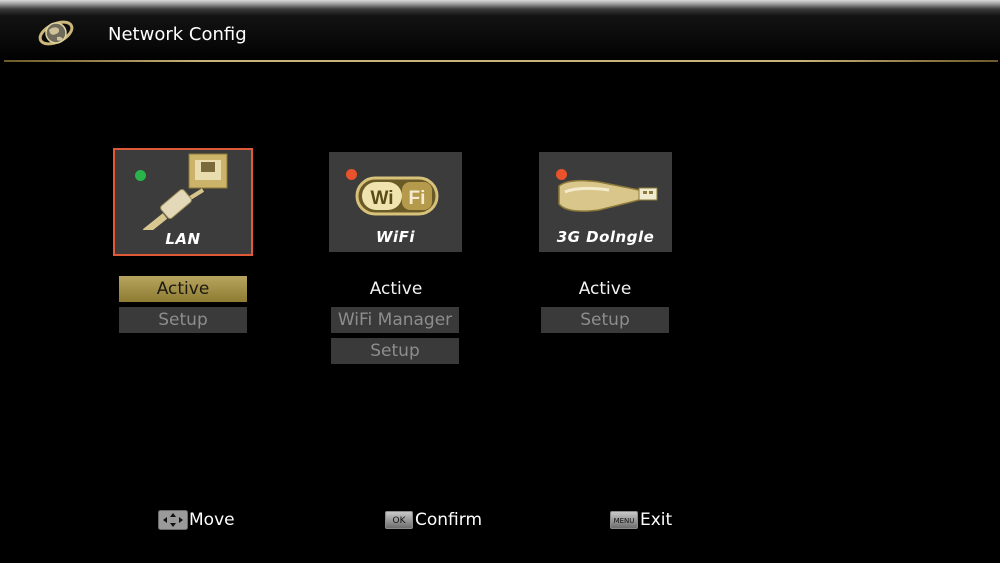 The height and width of the screenshot is (563, 1000). What do you see at coordinates (605, 289) in the screenshot?
I see `dongle-active-button: Active` at bounding box center [605, 289].